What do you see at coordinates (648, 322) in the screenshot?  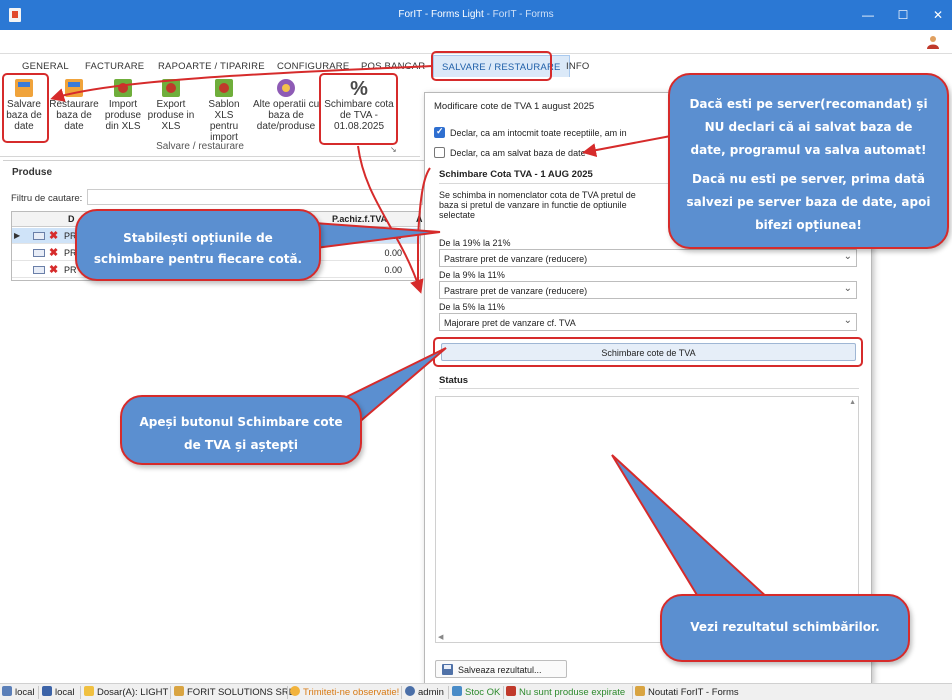 I see `rate-5-11-select: Majorare pret de vanzare cf. TVA ⌄` at bounding box center [648, 322].